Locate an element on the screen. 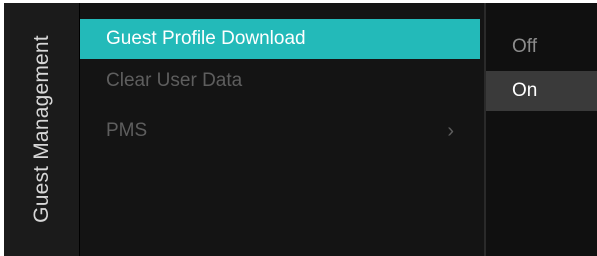 This screenshot has width=597, height=256. menu-item-pms: PMS › is located at coordinates (280, 131).